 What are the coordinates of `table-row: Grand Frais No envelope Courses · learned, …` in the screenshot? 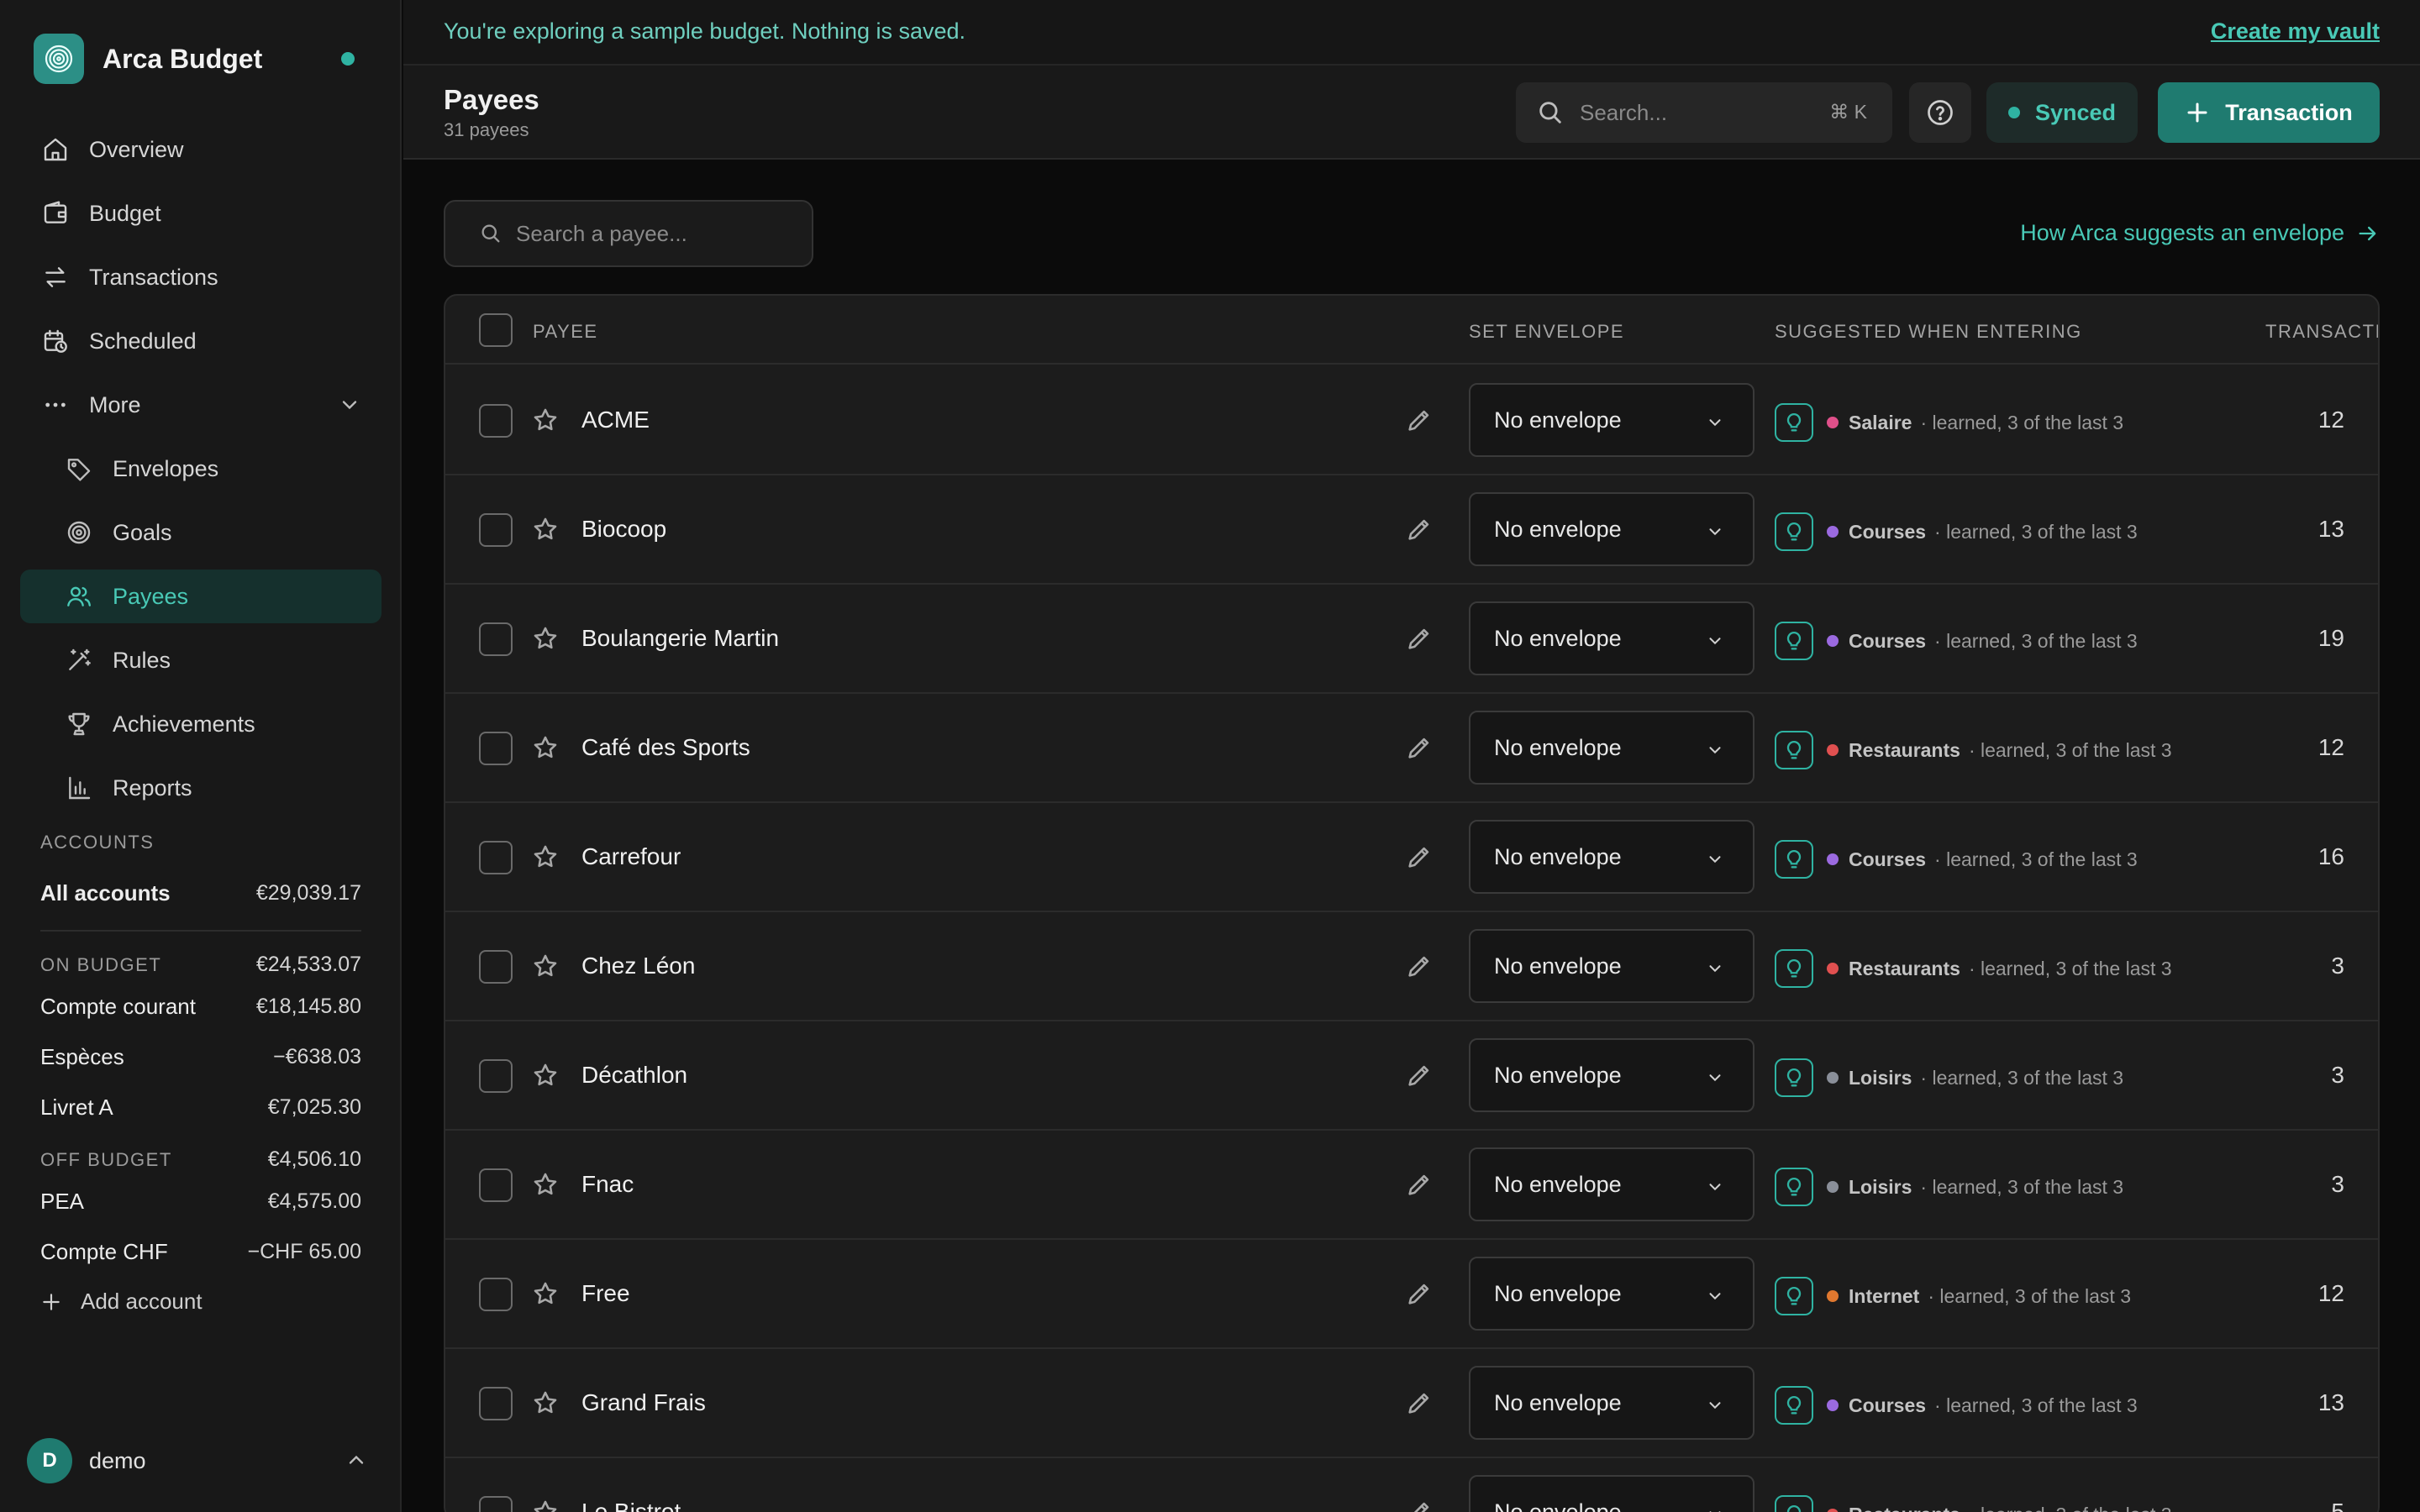 It's located at (1411, 1403).